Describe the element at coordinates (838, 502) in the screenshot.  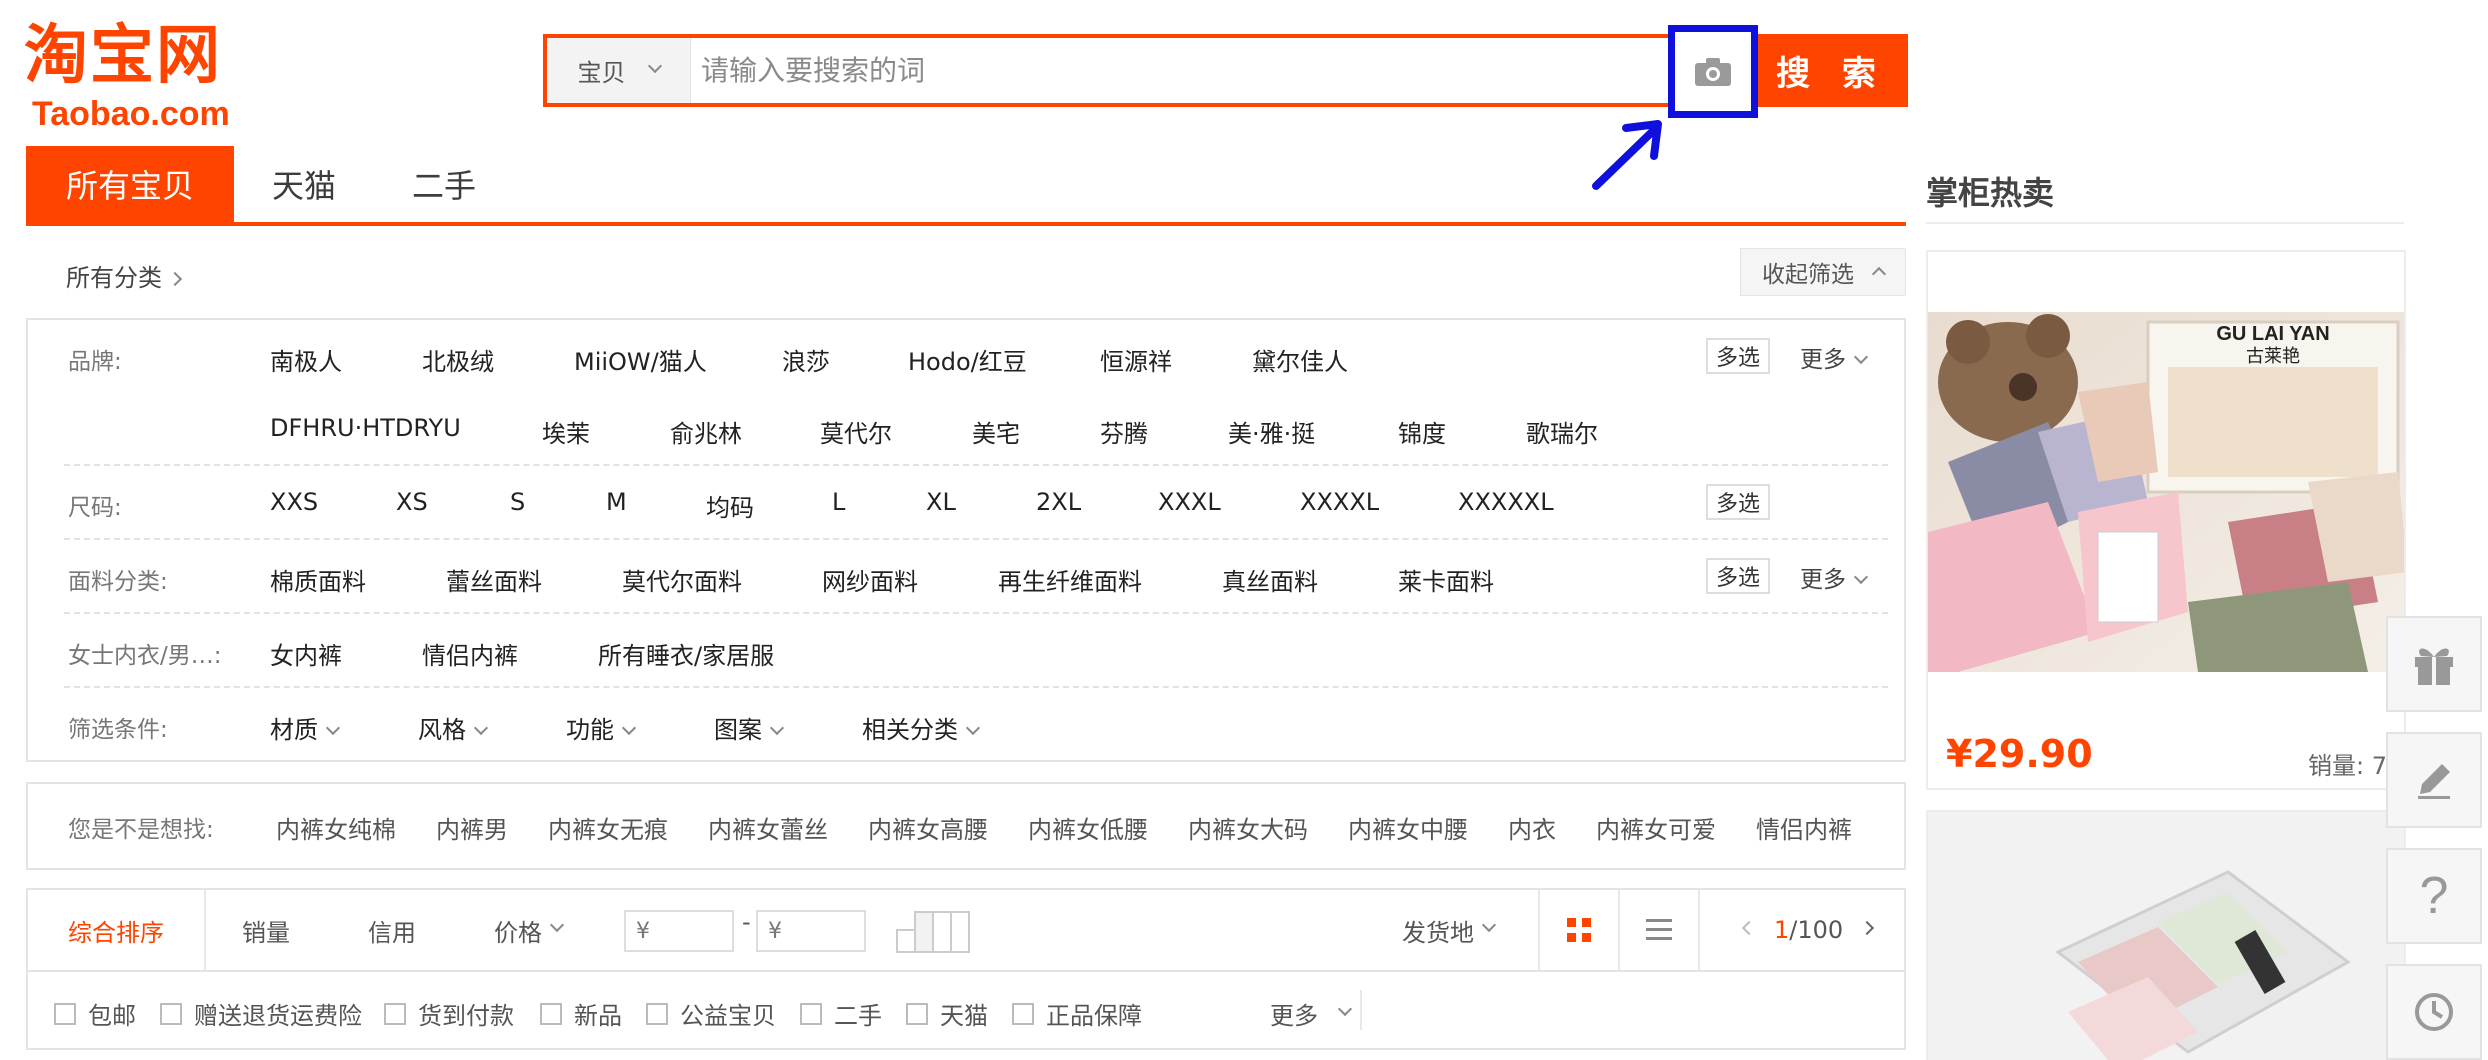
I see `filter-option: L` at that location.